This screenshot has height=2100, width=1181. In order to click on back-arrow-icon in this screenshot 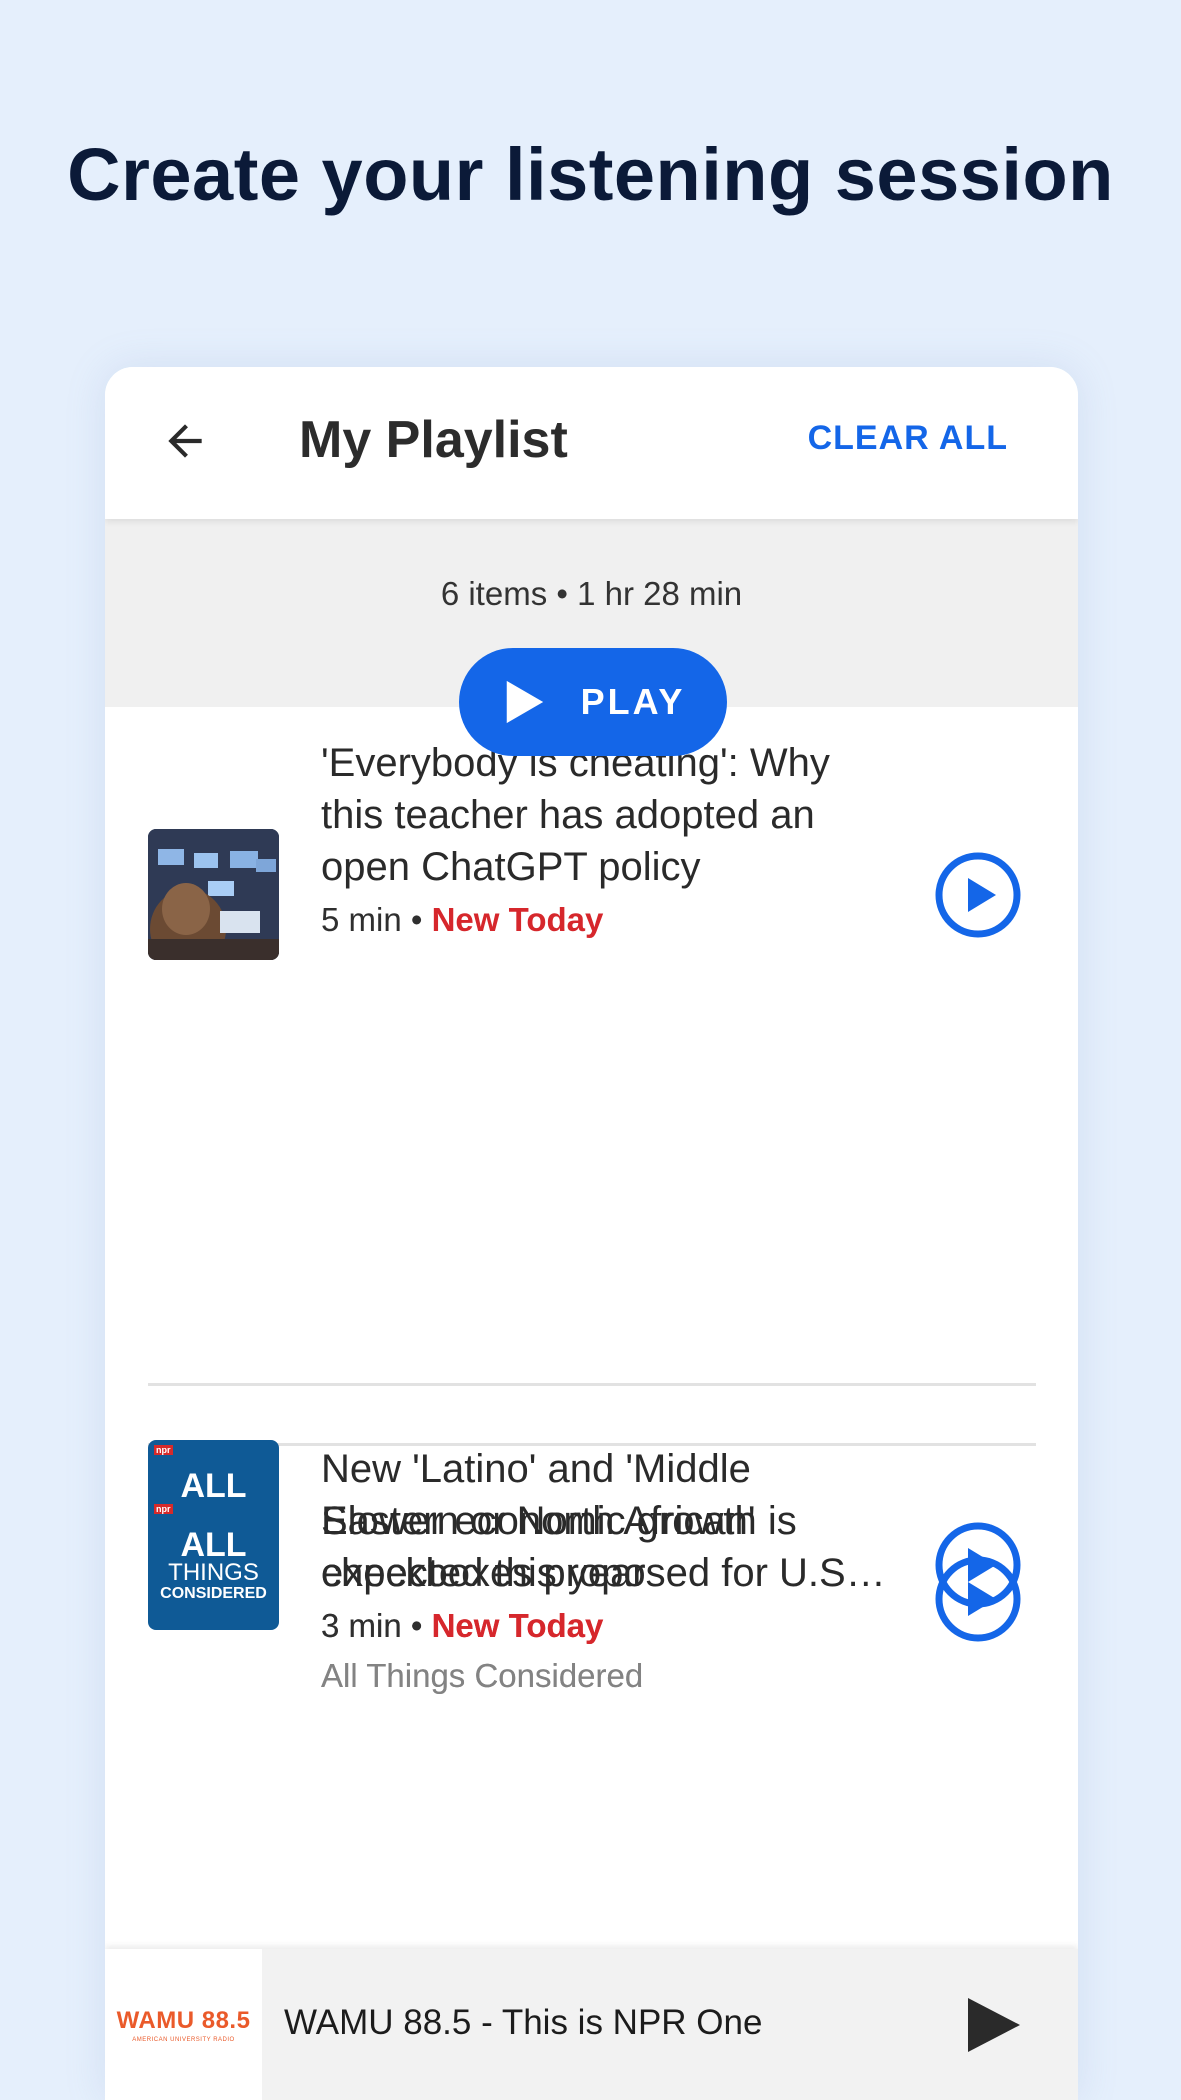, I will do `click(185, 441)`.